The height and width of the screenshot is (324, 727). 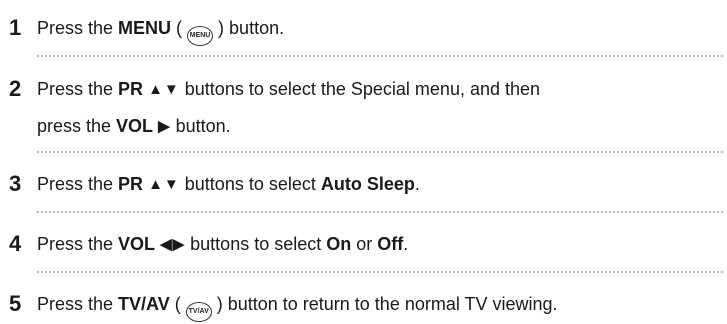 What do you see at coordinates (15, 243) in the screenshot?
I see `step-number: 4` at bounding box center [15, 243].